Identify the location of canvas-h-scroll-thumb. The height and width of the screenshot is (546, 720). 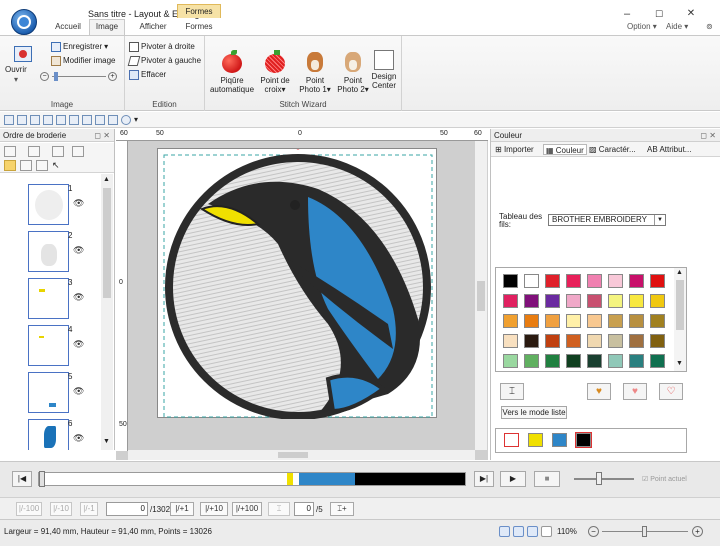
(293, 455).